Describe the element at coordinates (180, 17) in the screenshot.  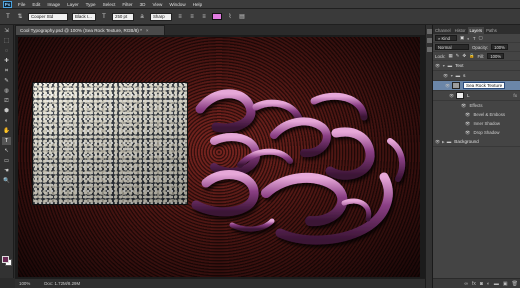
I see `align-left-icon: ≡` at that location.